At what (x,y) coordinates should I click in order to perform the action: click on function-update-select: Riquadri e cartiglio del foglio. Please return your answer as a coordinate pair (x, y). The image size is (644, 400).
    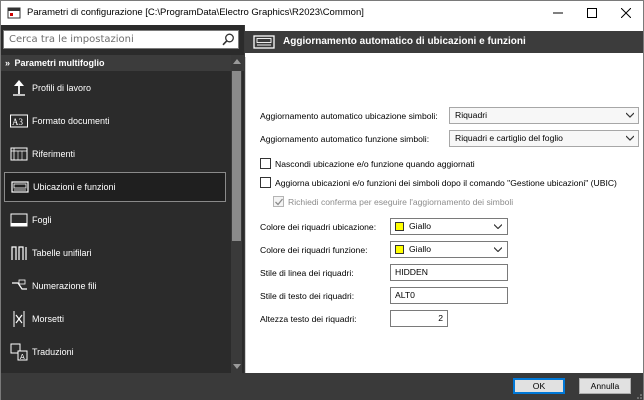
    Looking at the image, I should click on (544, 138).